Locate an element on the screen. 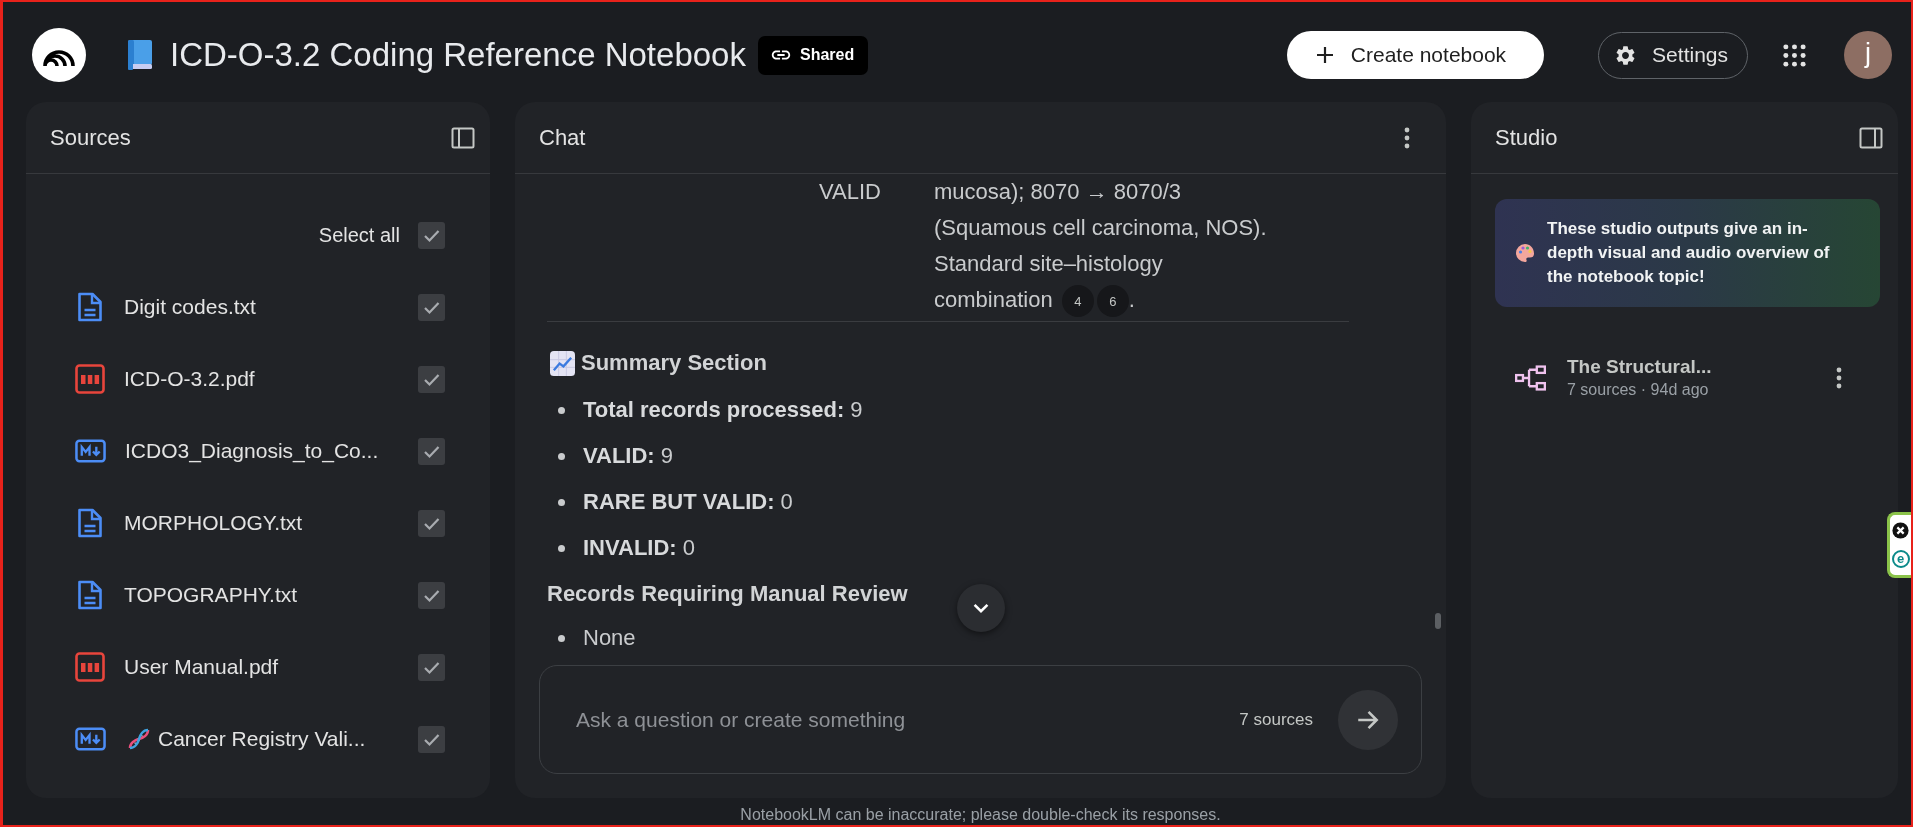  chart-icon is located at coordinates (562, 363).